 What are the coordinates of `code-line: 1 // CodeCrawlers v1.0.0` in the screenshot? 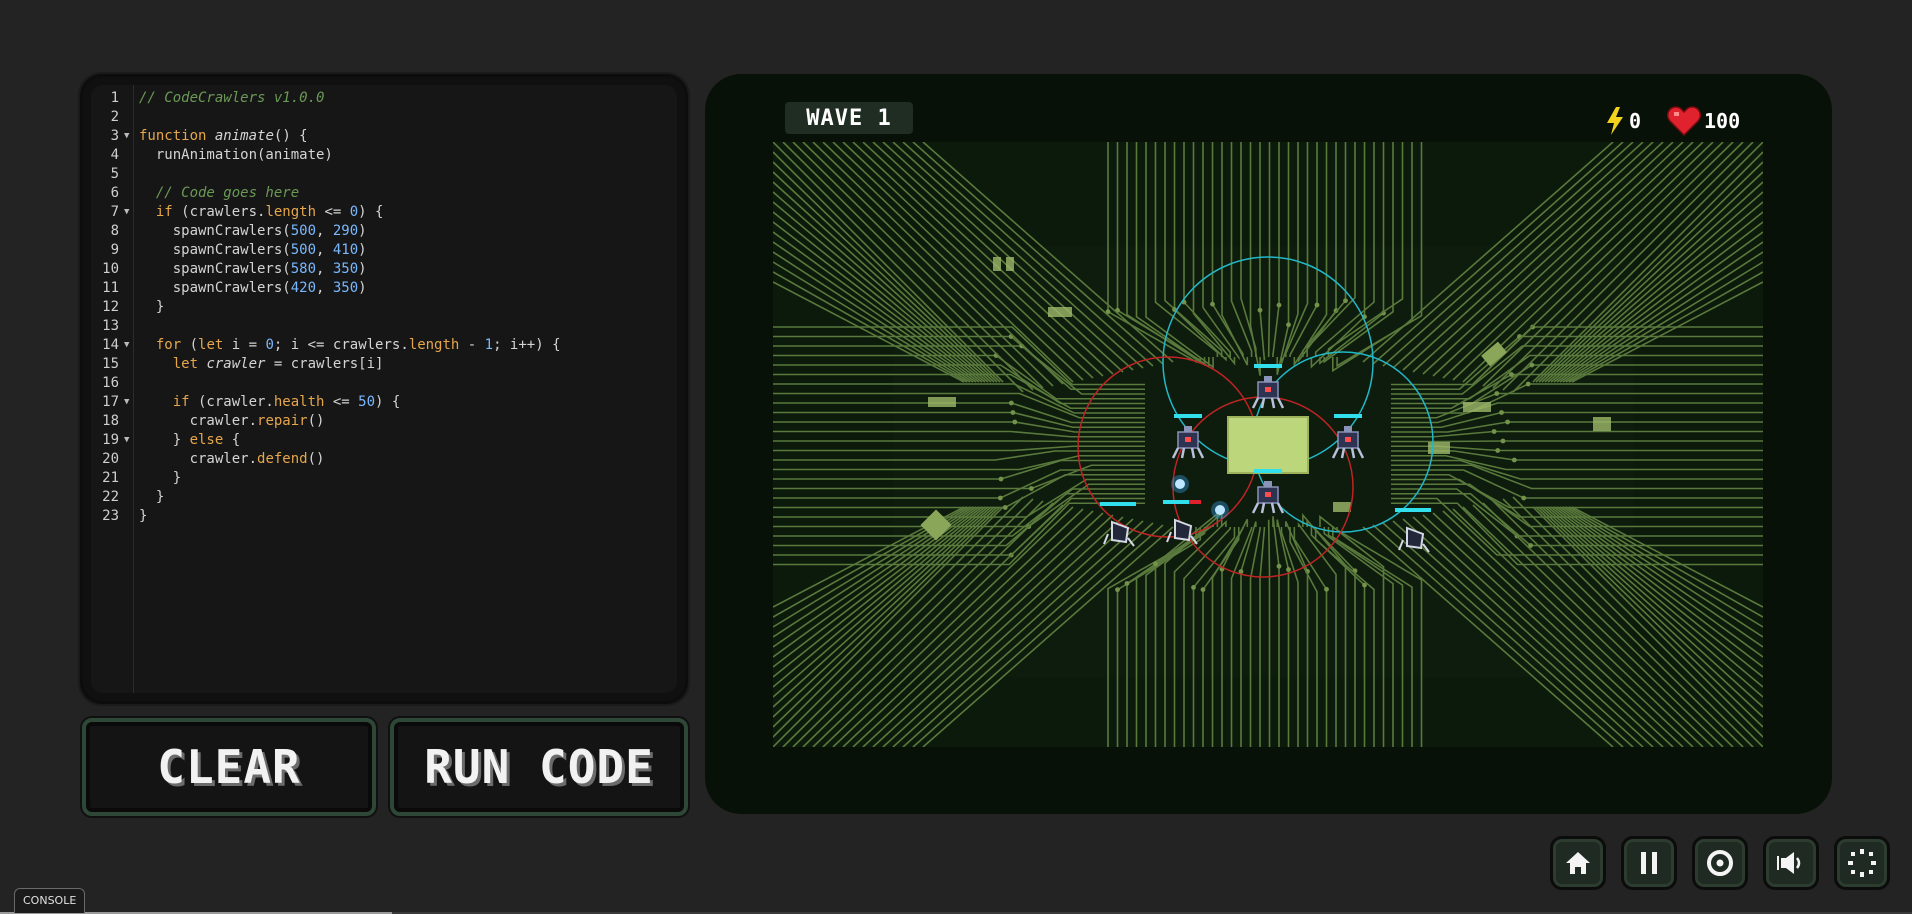 It's located at (394, 98).